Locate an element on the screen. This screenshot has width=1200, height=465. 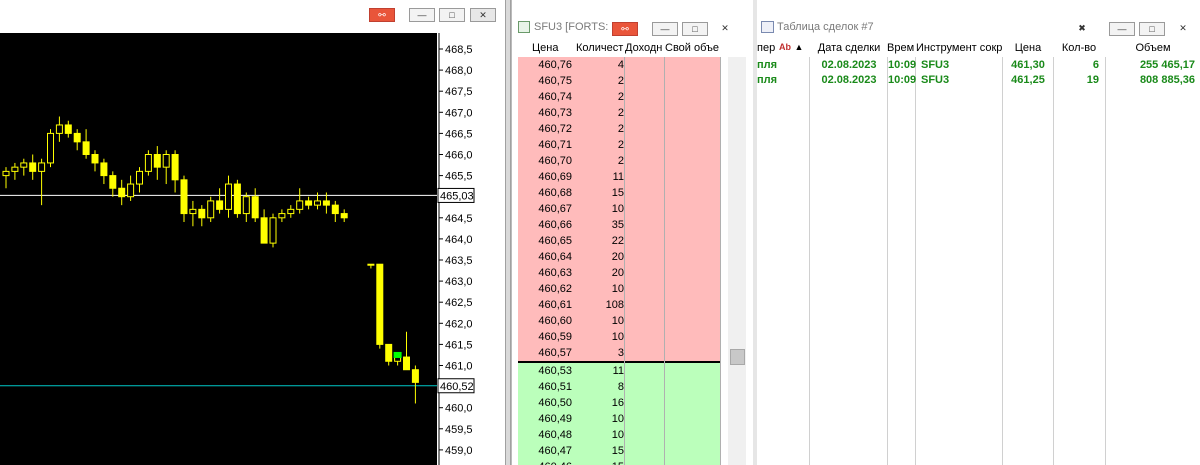
ask-row: 460,65 22 is located at coordinates (619, 241).